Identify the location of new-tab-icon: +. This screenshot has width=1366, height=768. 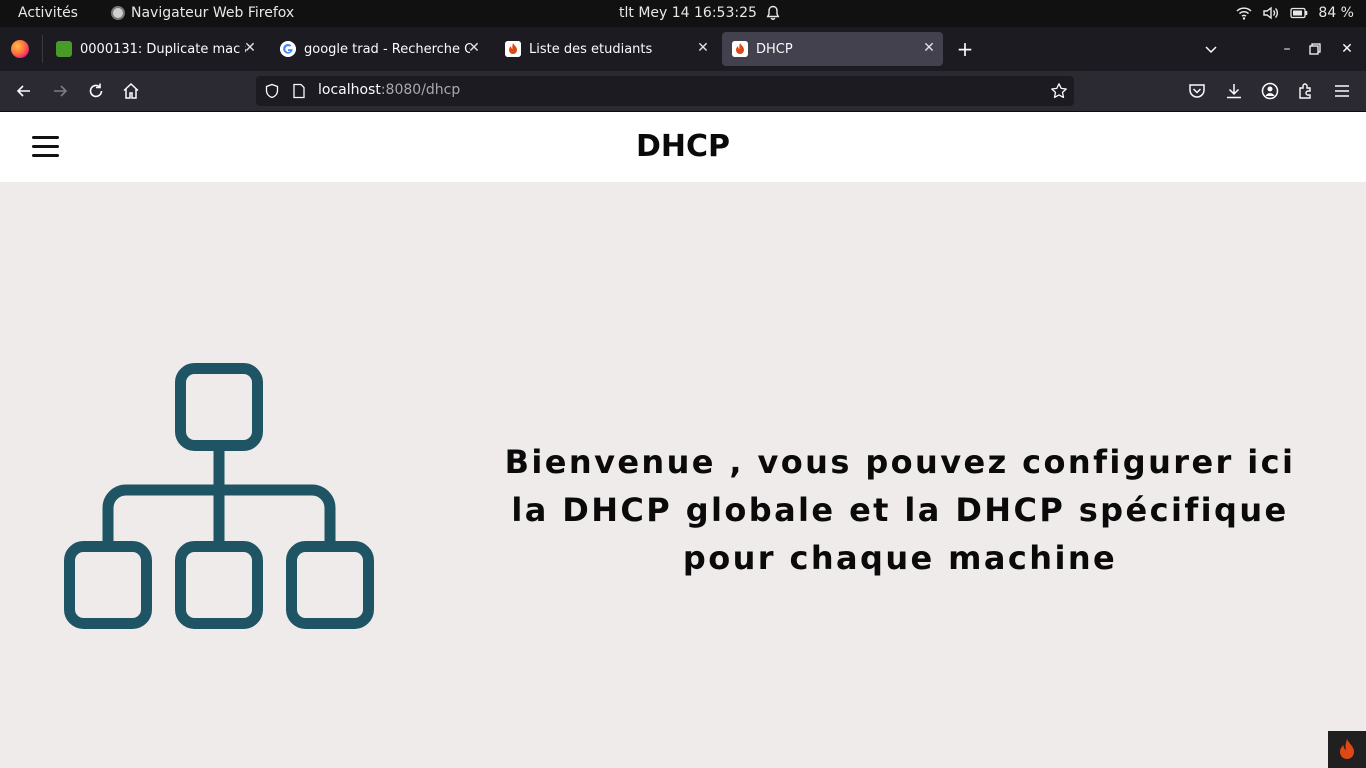
(965, 49).